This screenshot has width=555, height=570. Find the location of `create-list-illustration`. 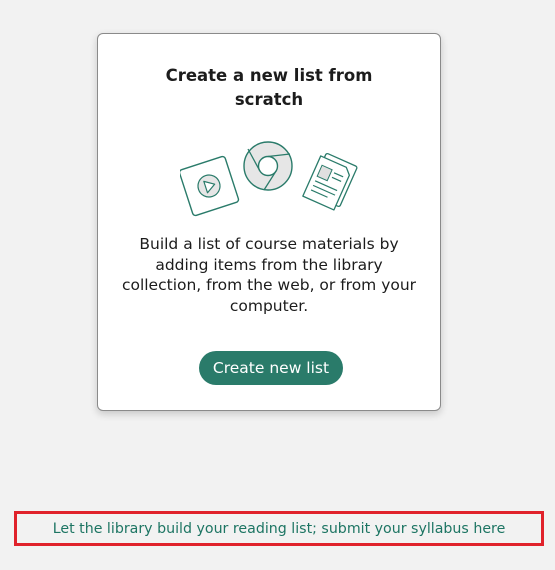

create-list-illustration is located at coordinates (269, 179).